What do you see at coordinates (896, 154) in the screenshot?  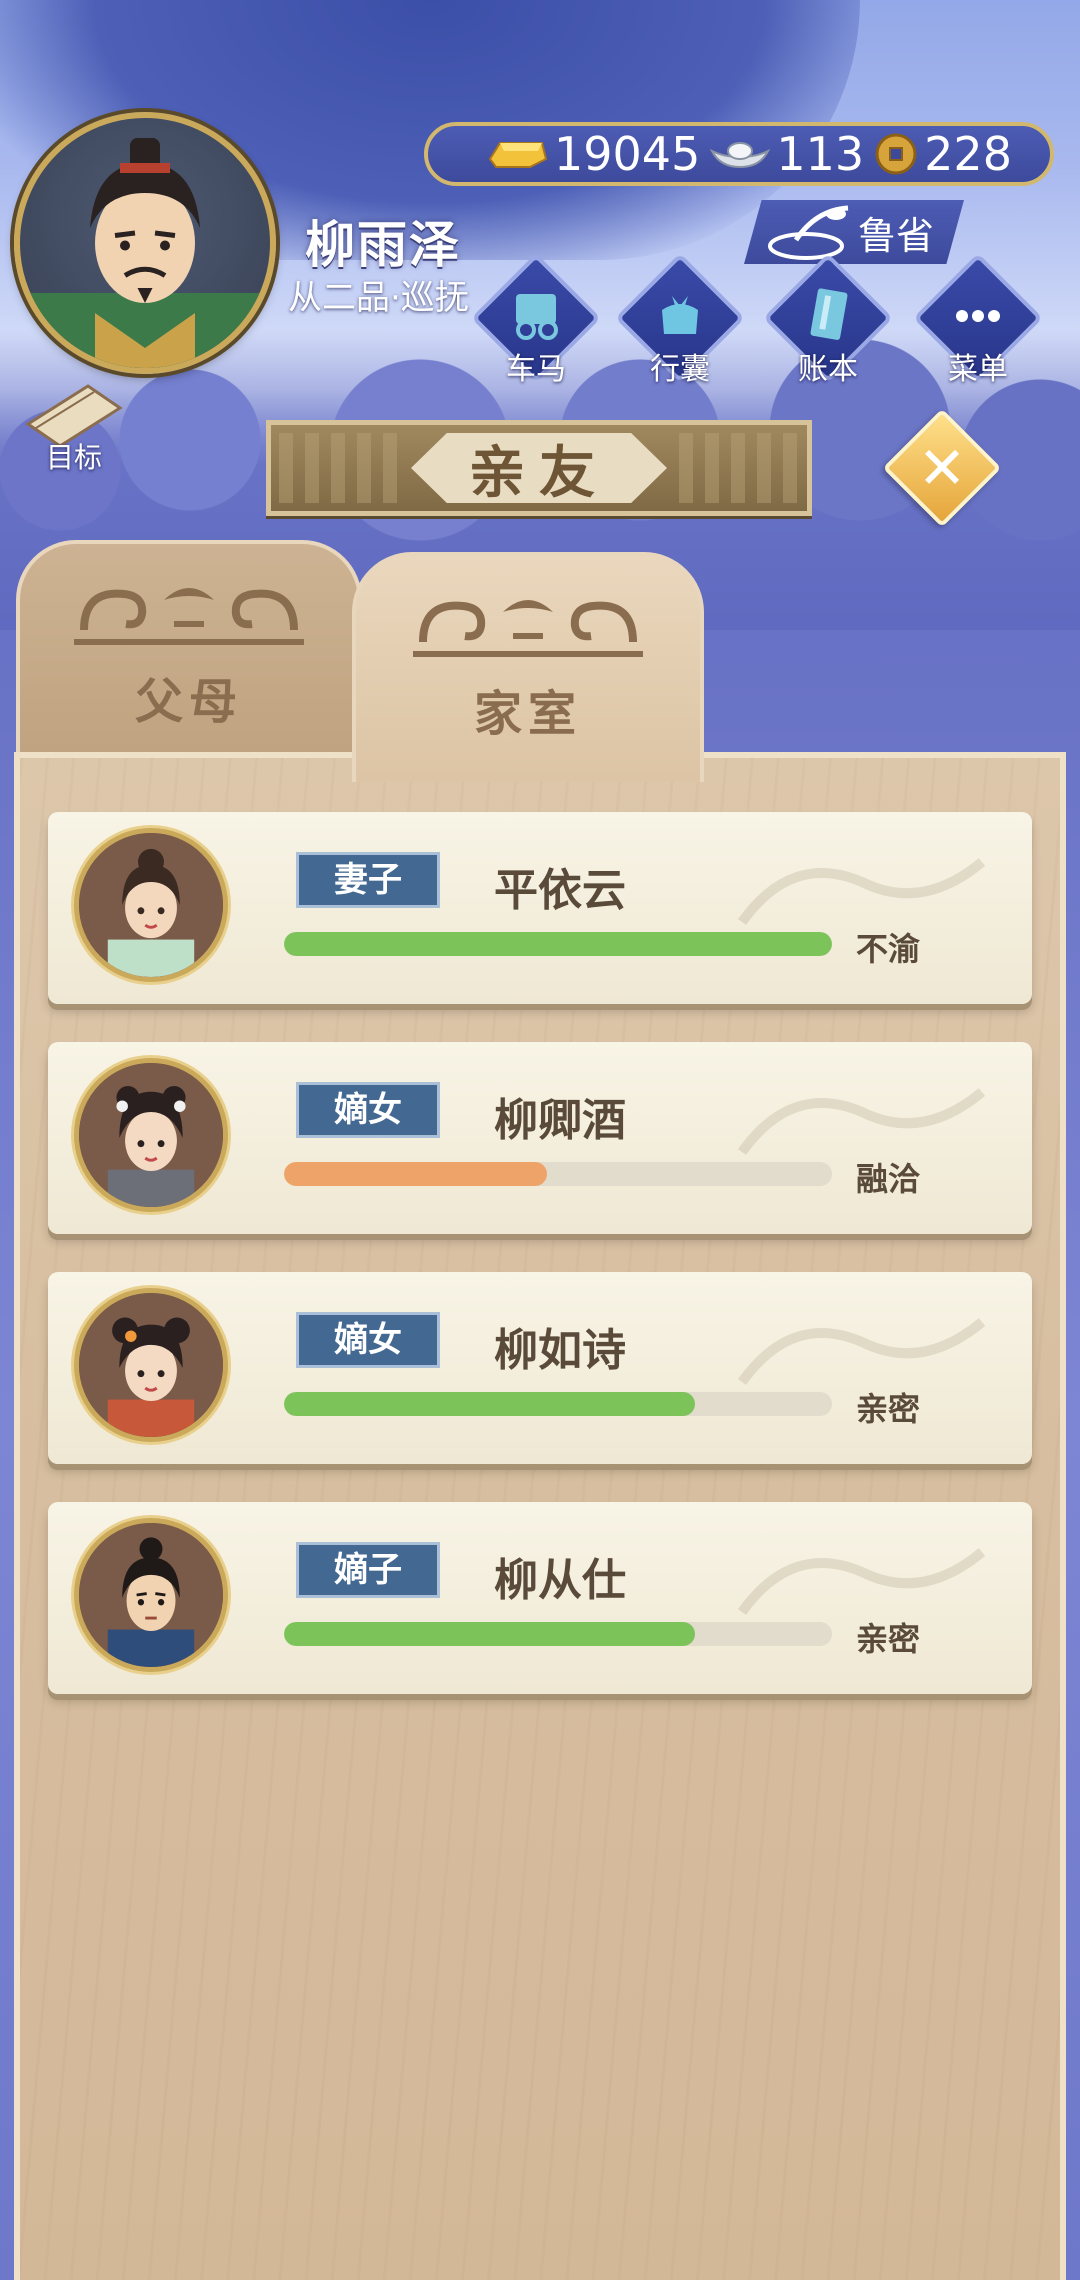 I see `copper-coin-icon` at bounding box center [896, 154].